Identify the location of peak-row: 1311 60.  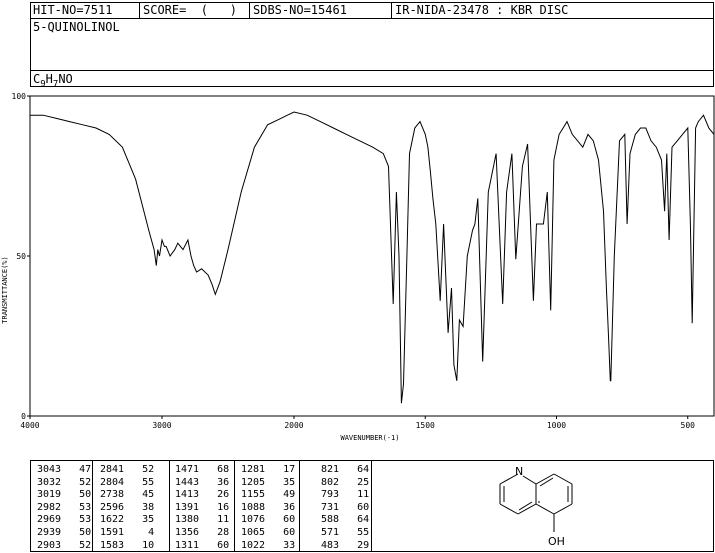
(202, 546).